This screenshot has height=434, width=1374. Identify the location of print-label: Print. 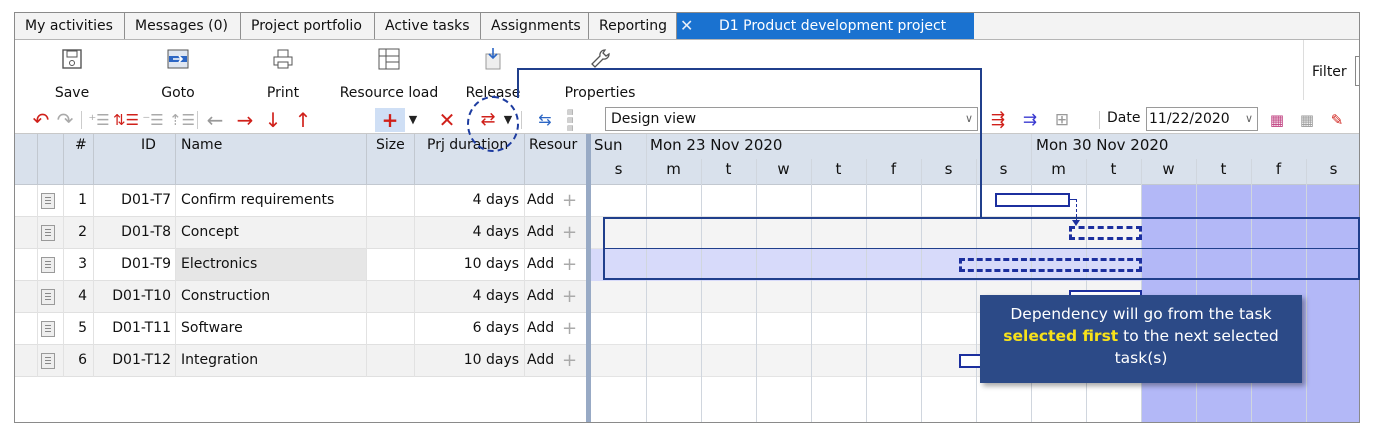
(283, 93).